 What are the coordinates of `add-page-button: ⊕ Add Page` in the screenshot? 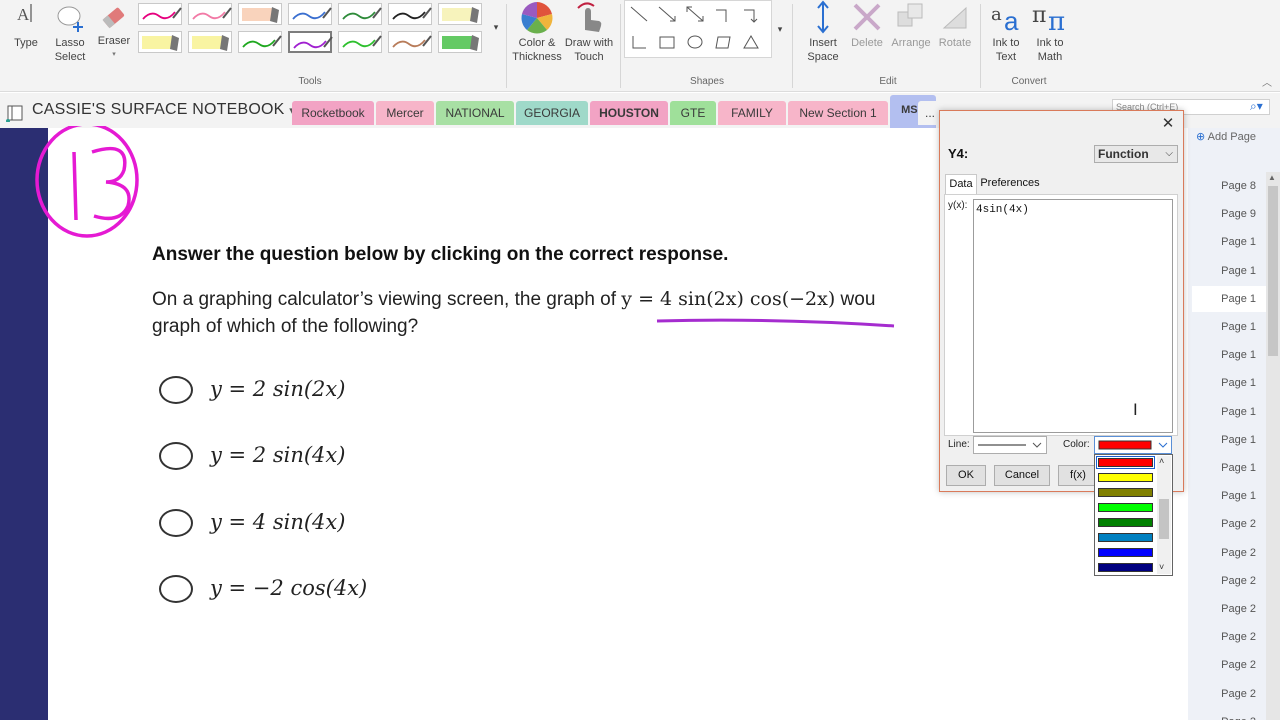 It's located at (1238, 140).